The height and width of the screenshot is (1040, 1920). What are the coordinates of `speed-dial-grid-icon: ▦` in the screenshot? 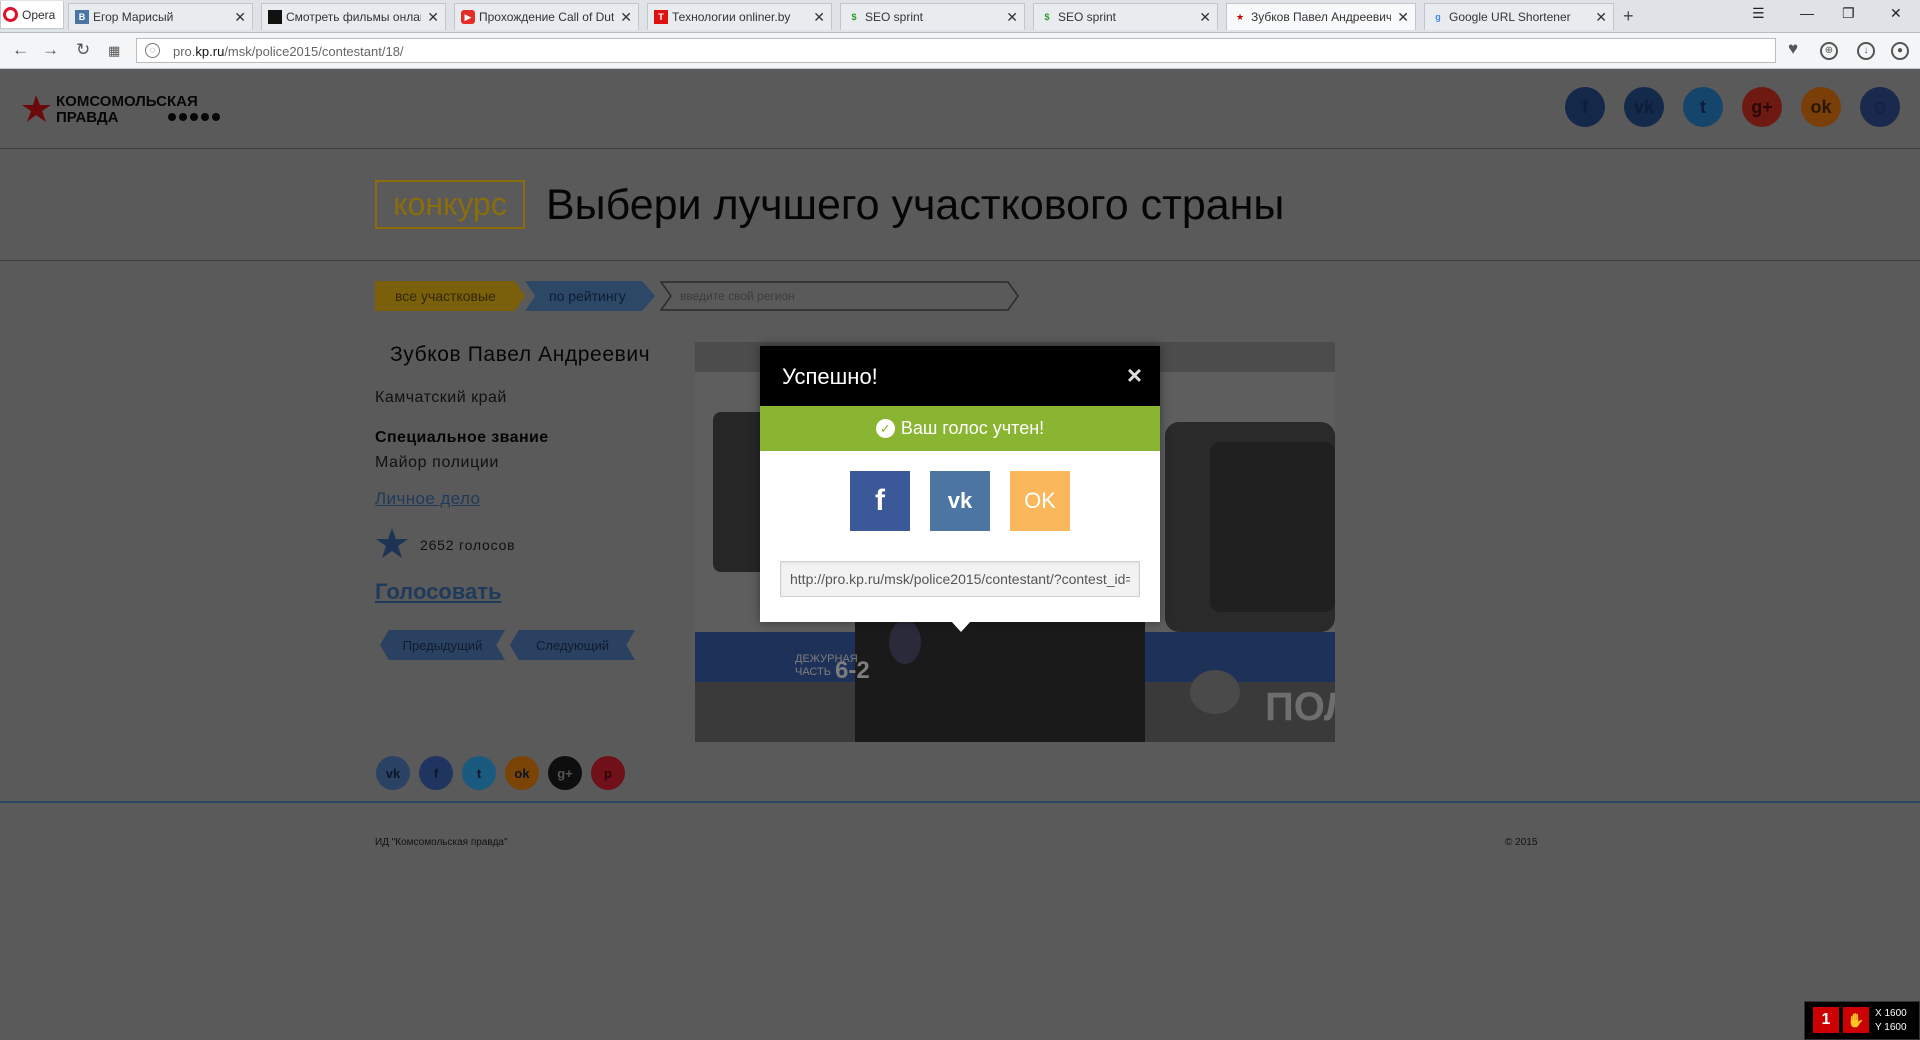 It's located at (114, 51).